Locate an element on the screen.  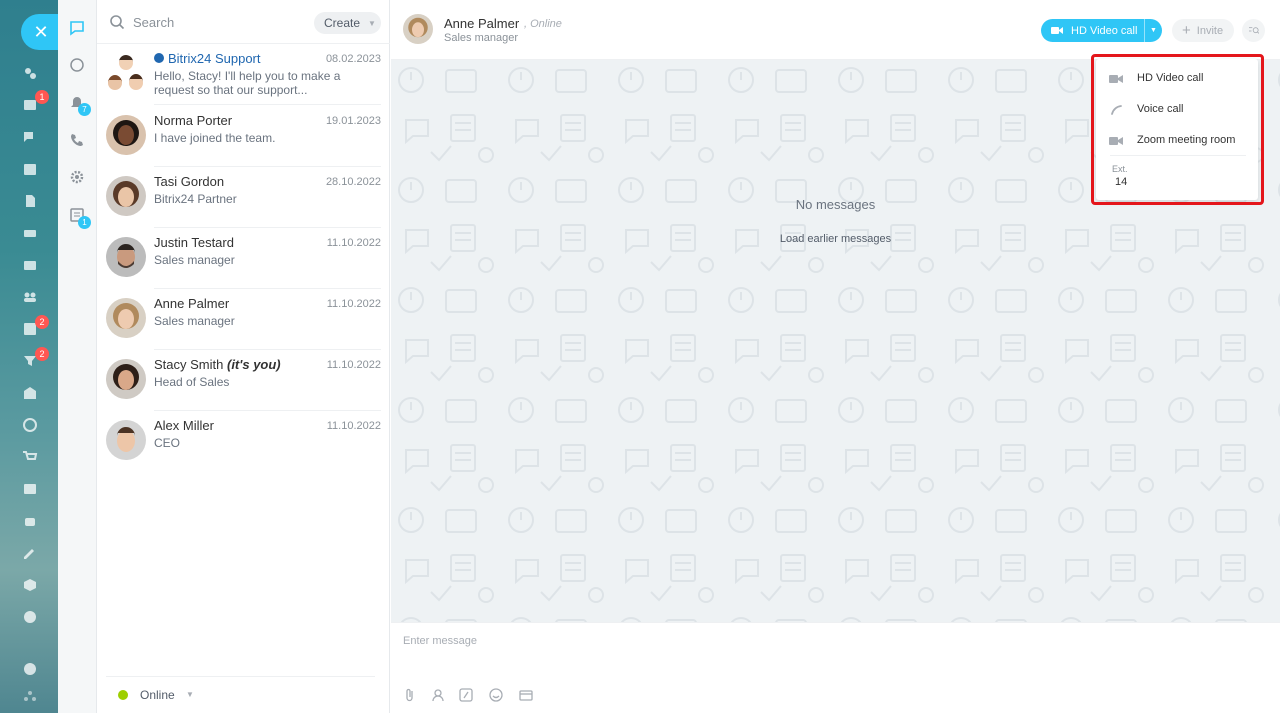
chat-position: Head of Sales is located at coordinates (192, 382).